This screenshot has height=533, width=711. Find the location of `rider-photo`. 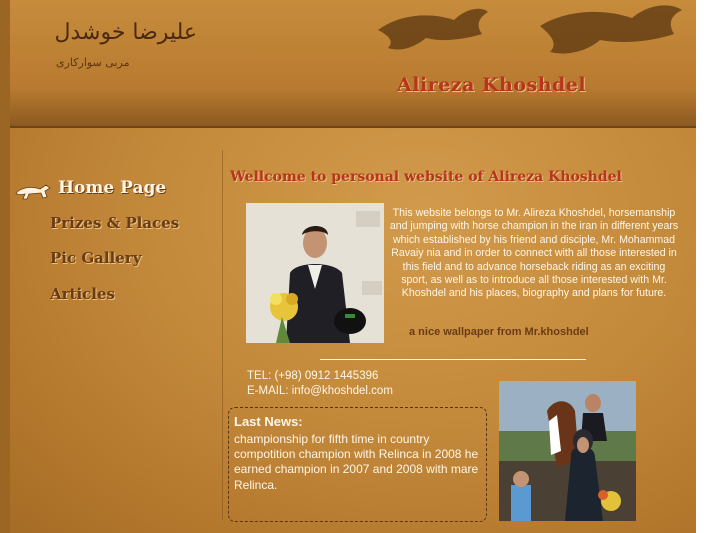

rider-photo is located at coordinates (315, 273).